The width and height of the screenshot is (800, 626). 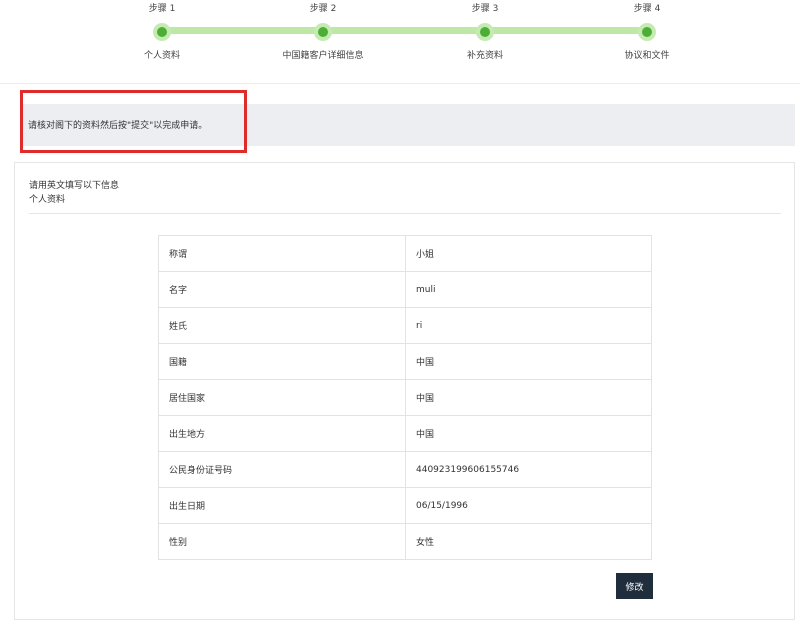 What do you see at coordinates (647, 9) in the screenshot?
I see `step-4-number: 步骤 4` at bounding box center [647, 9].